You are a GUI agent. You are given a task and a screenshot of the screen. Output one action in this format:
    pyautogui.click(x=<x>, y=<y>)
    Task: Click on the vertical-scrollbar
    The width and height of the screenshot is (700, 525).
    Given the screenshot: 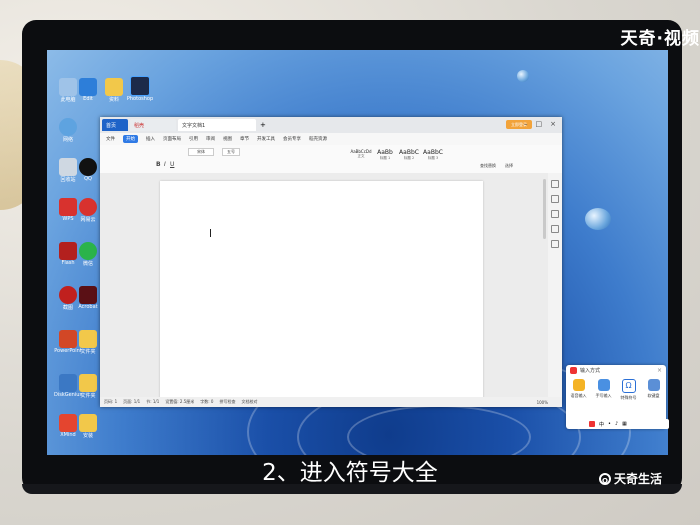 What is the action you would take?
    pyautogui.click(x=544, y=209)
    